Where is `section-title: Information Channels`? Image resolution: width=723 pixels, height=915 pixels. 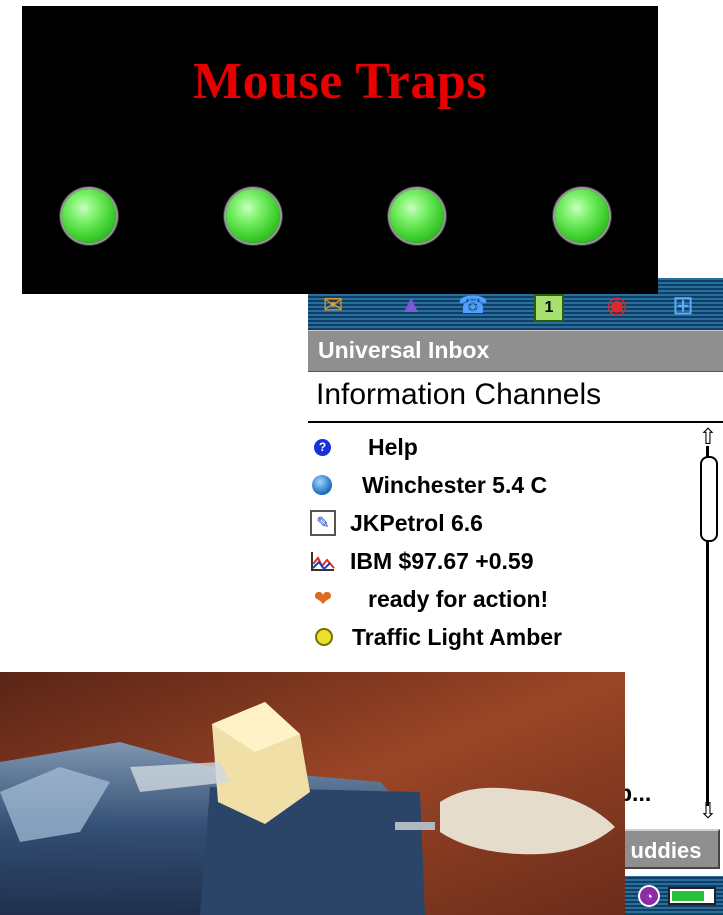
section-title: Information Channels is located at coordinates (459, 394).